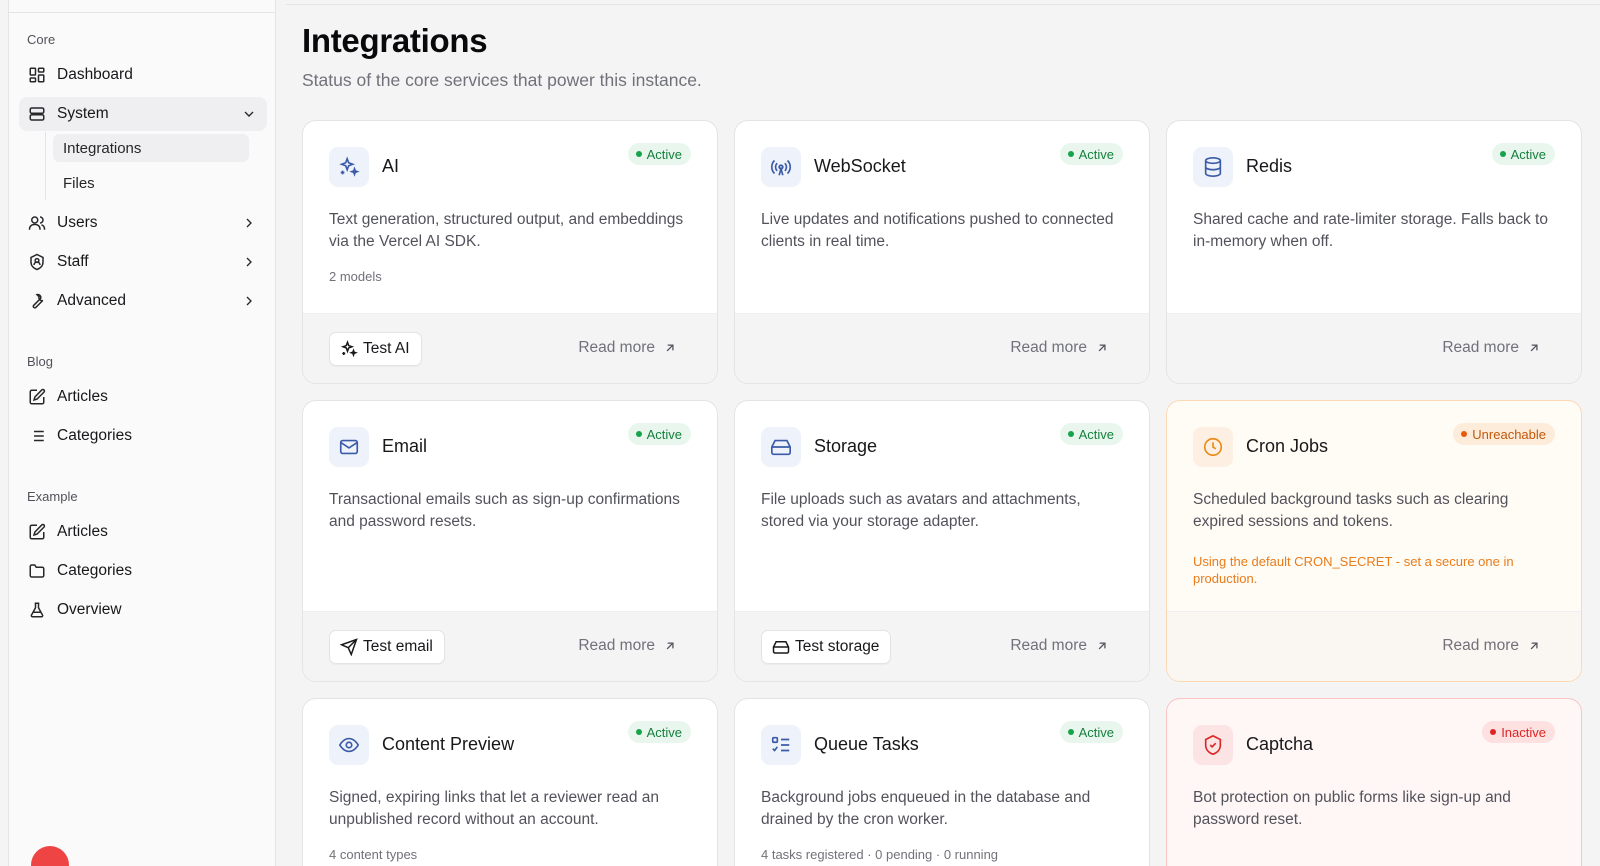  What do you see at coordinates (143, 223) in the screenshot?
I see `sidebar-item-users: Users` at bounding box center [143, 223].